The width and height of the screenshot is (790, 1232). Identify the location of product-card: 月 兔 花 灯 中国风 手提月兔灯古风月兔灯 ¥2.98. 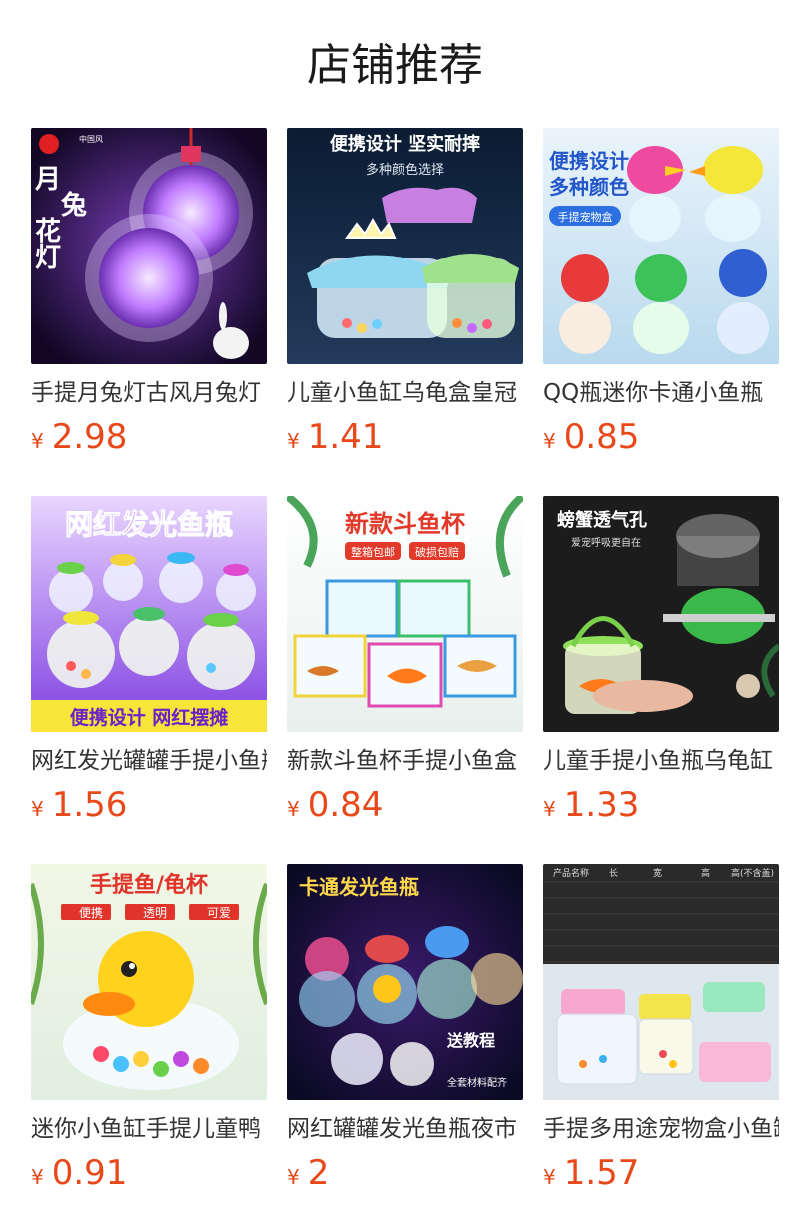
(149, 295).